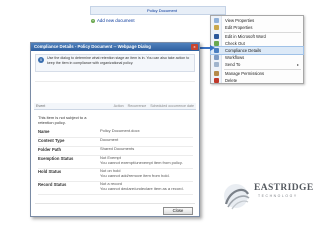 This screenshot has height=240, width=320. What do you see at coordinates (194, 47) in the screenshot?
I see `close-icon: x` at bounding box center [194, 47].